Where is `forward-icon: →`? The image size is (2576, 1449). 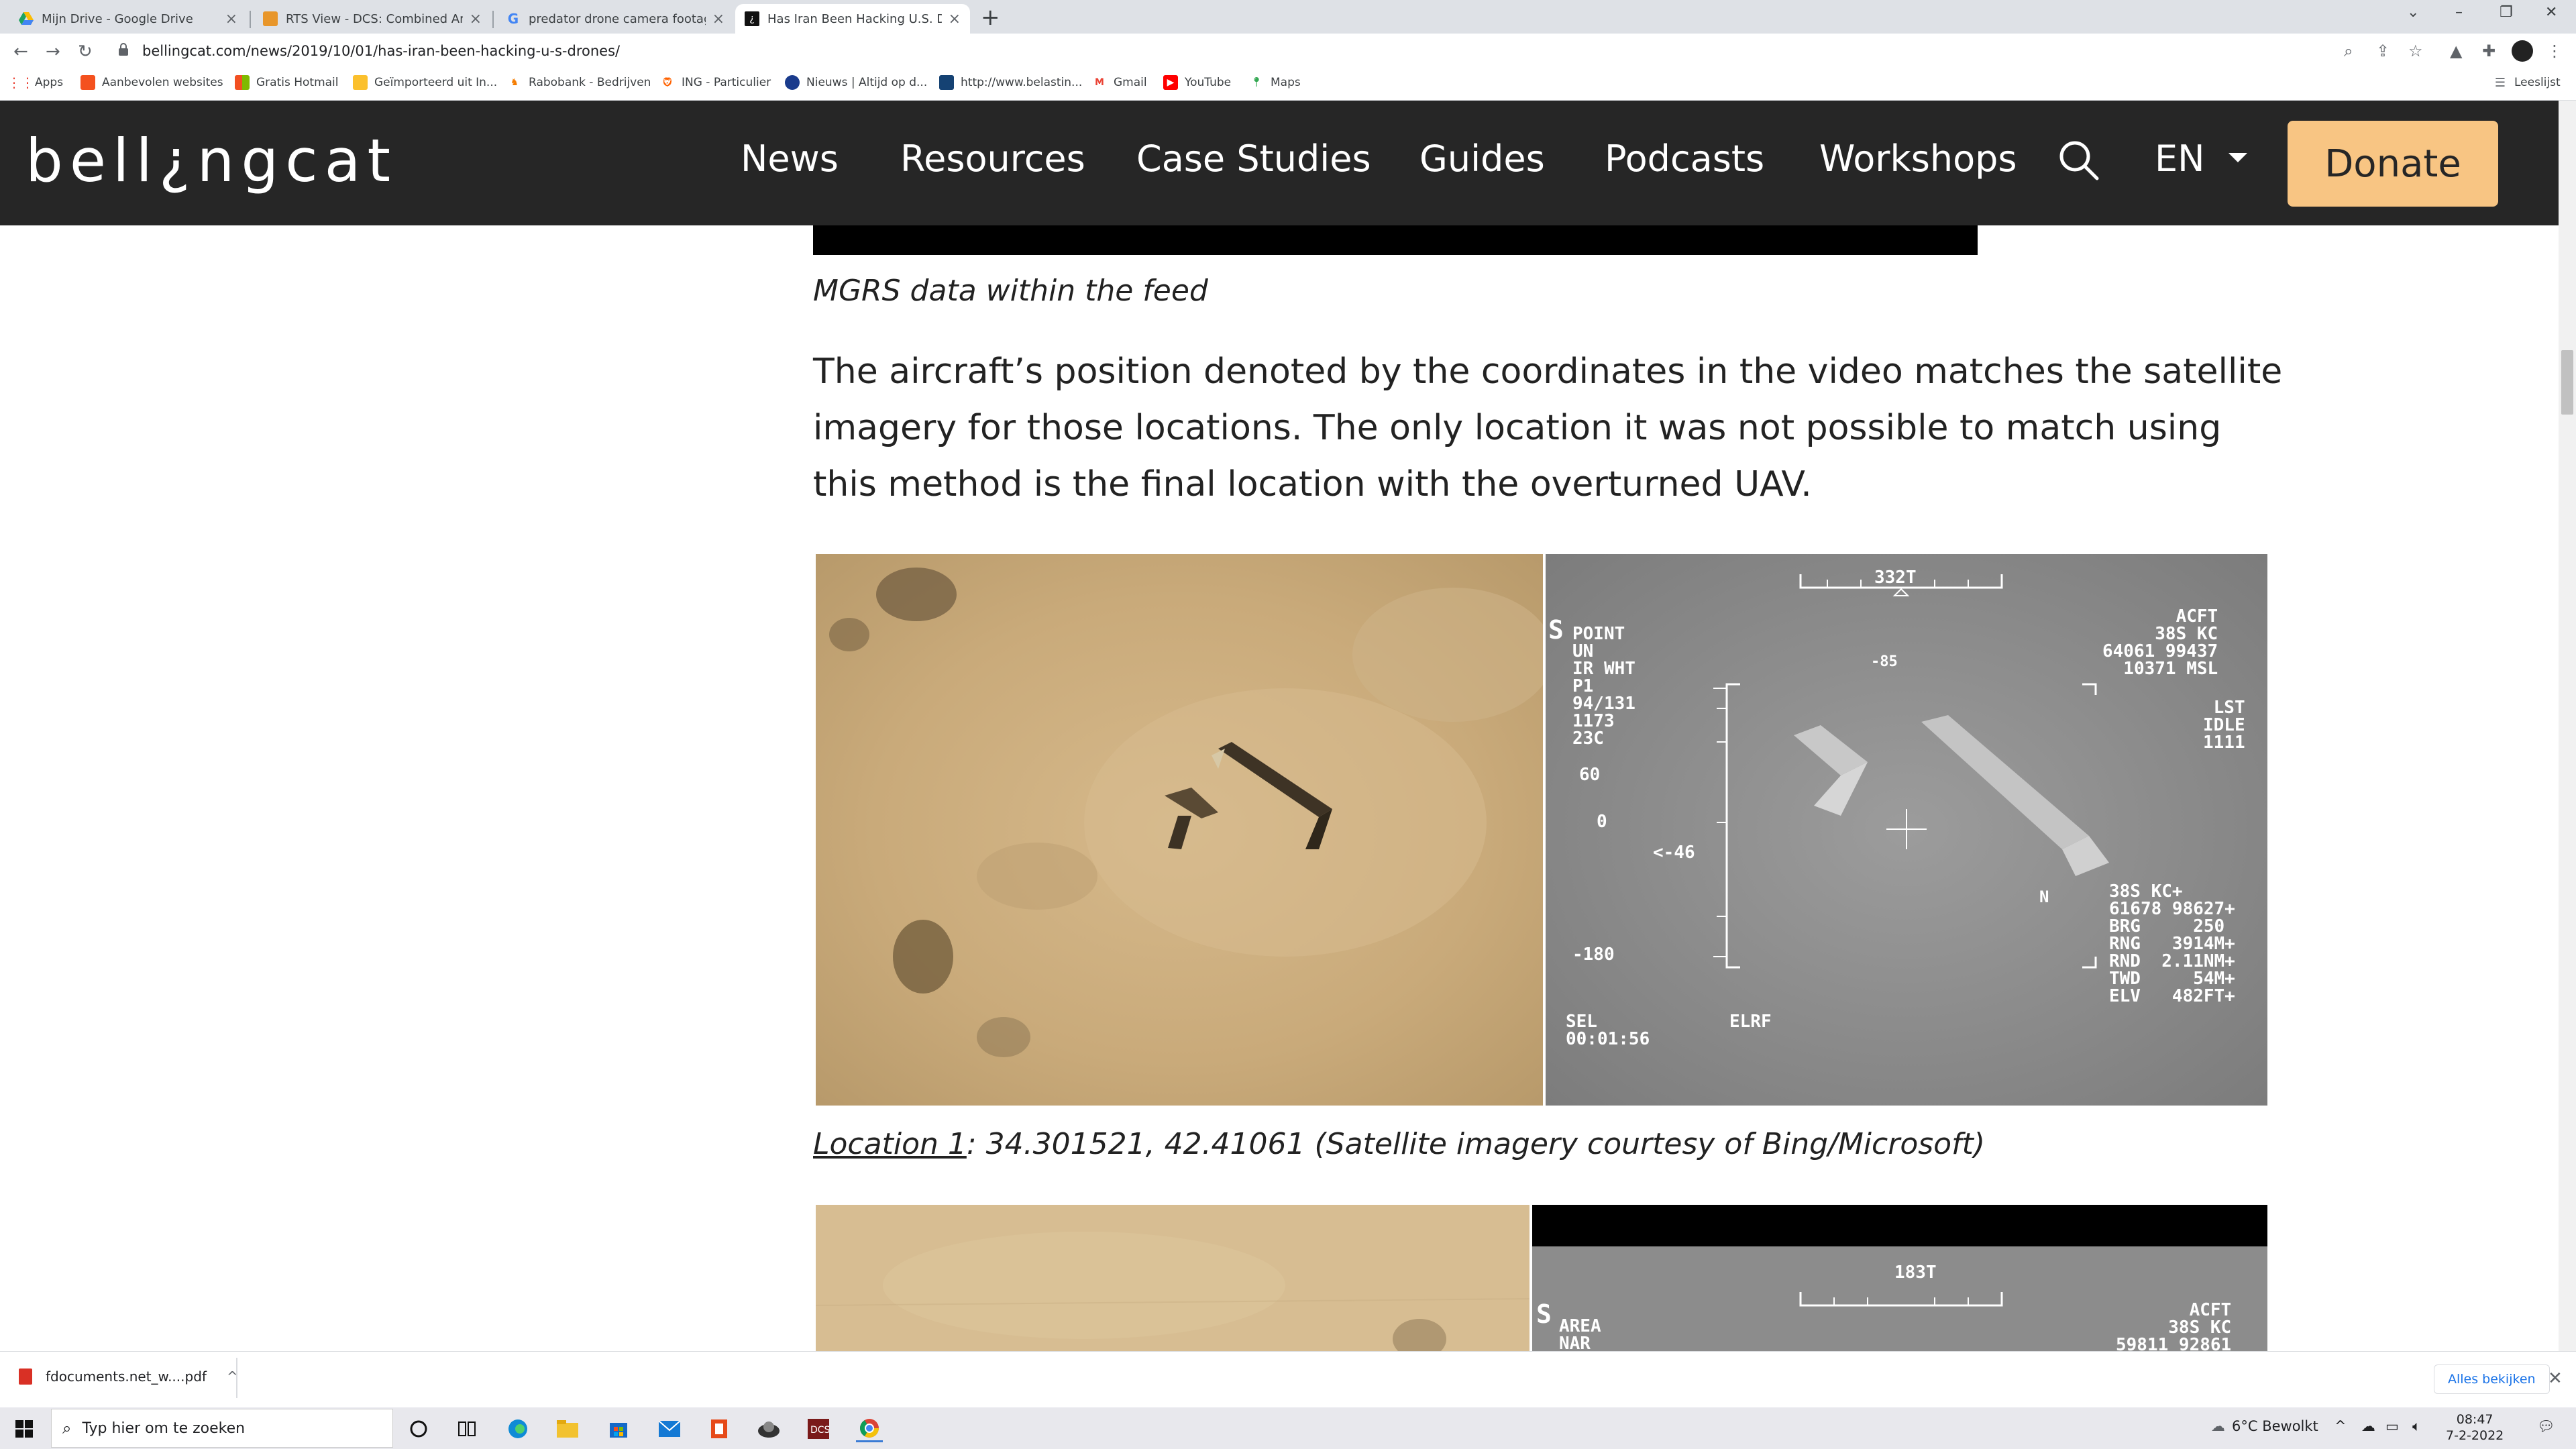 forward-icon: → is located at coordinates (53, 52).